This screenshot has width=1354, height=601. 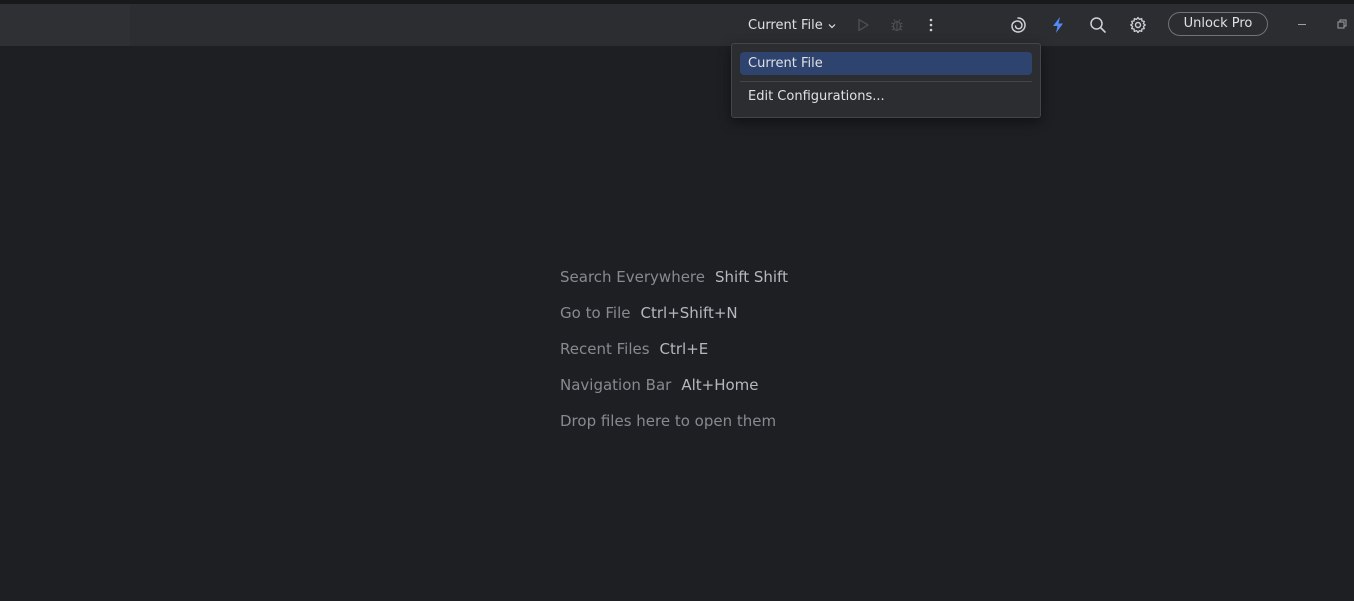 I want to click on hint-shortcut: Ctrl+E, so click(x=684, y=349).